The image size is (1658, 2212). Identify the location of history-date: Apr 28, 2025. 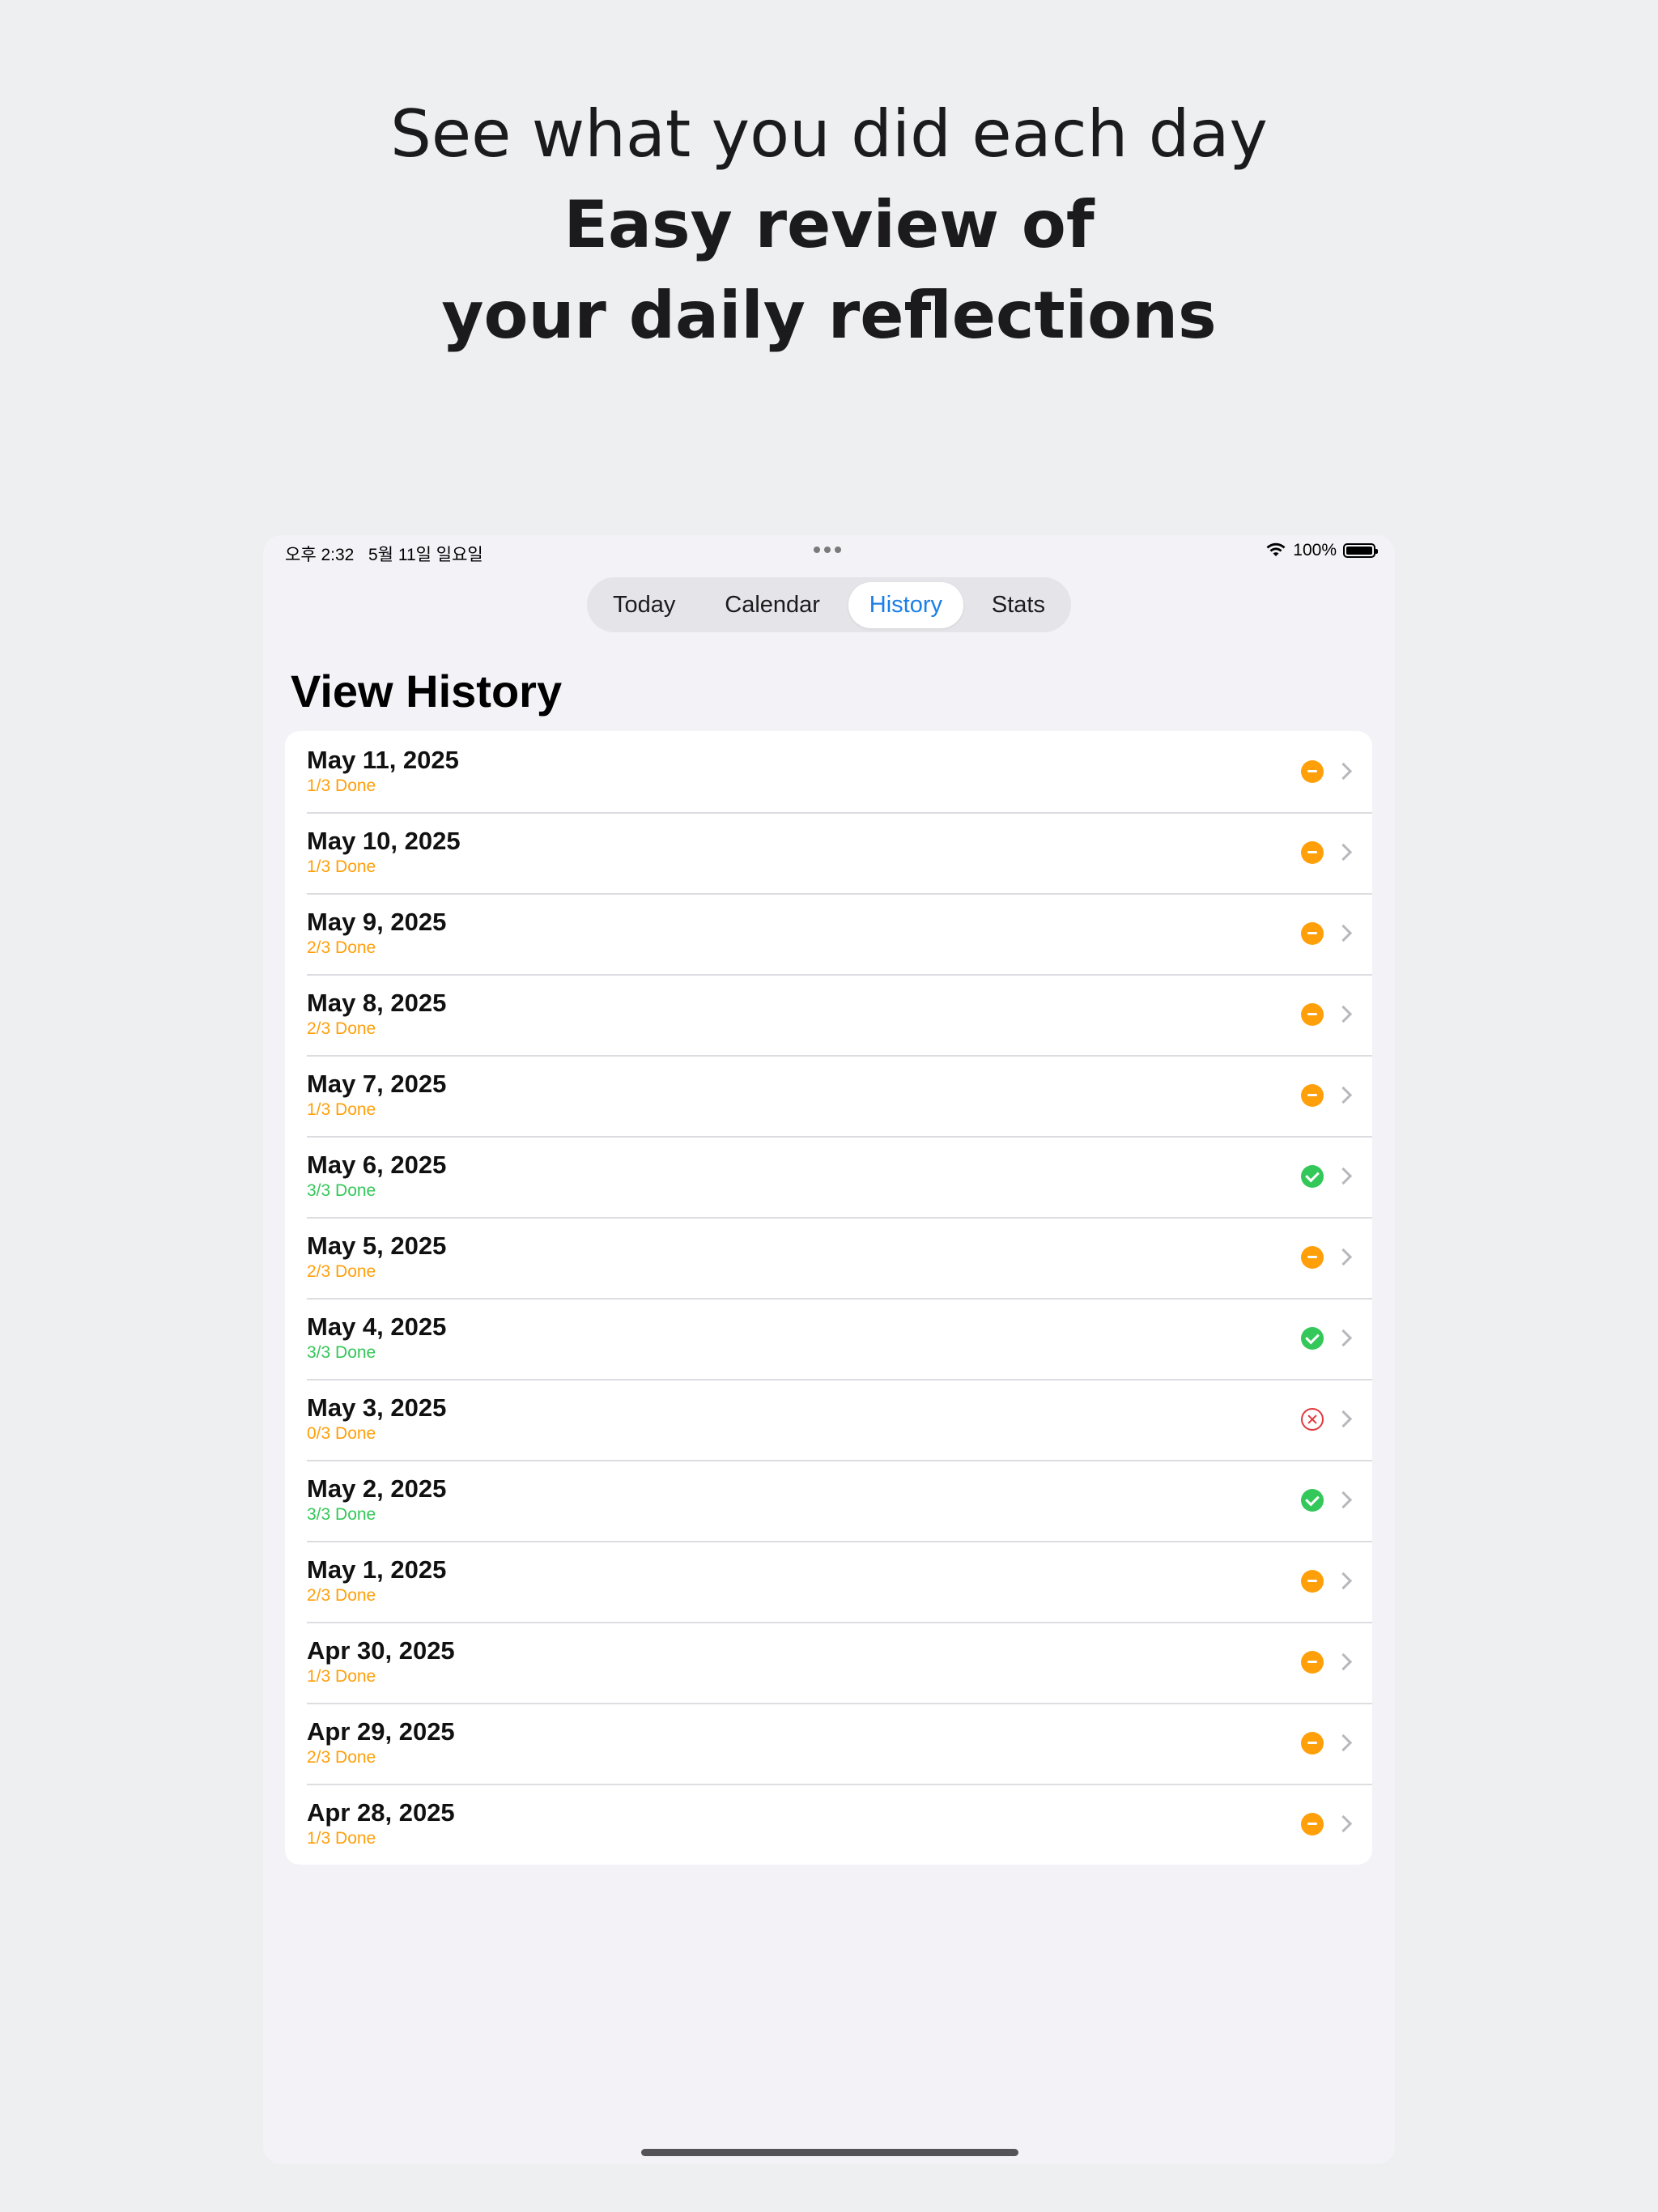
(381, 1813).